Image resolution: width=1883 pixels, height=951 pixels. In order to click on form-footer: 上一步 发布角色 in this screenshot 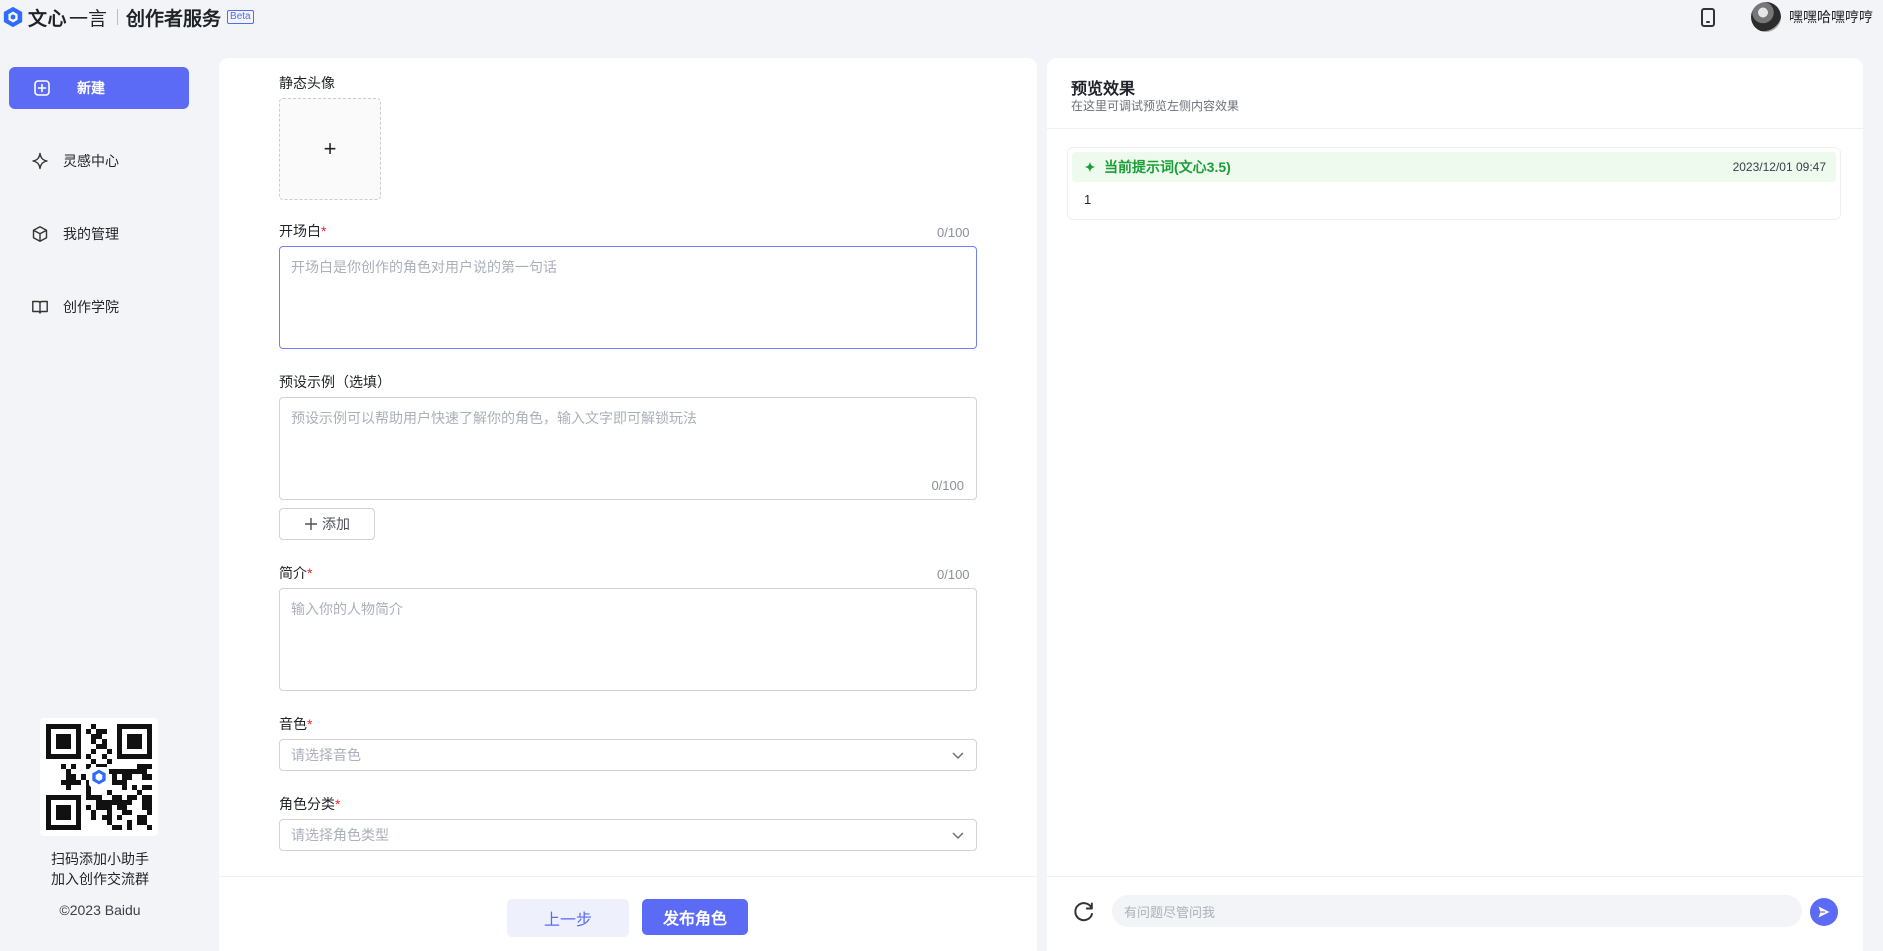, I will do `click(628, 913)`.